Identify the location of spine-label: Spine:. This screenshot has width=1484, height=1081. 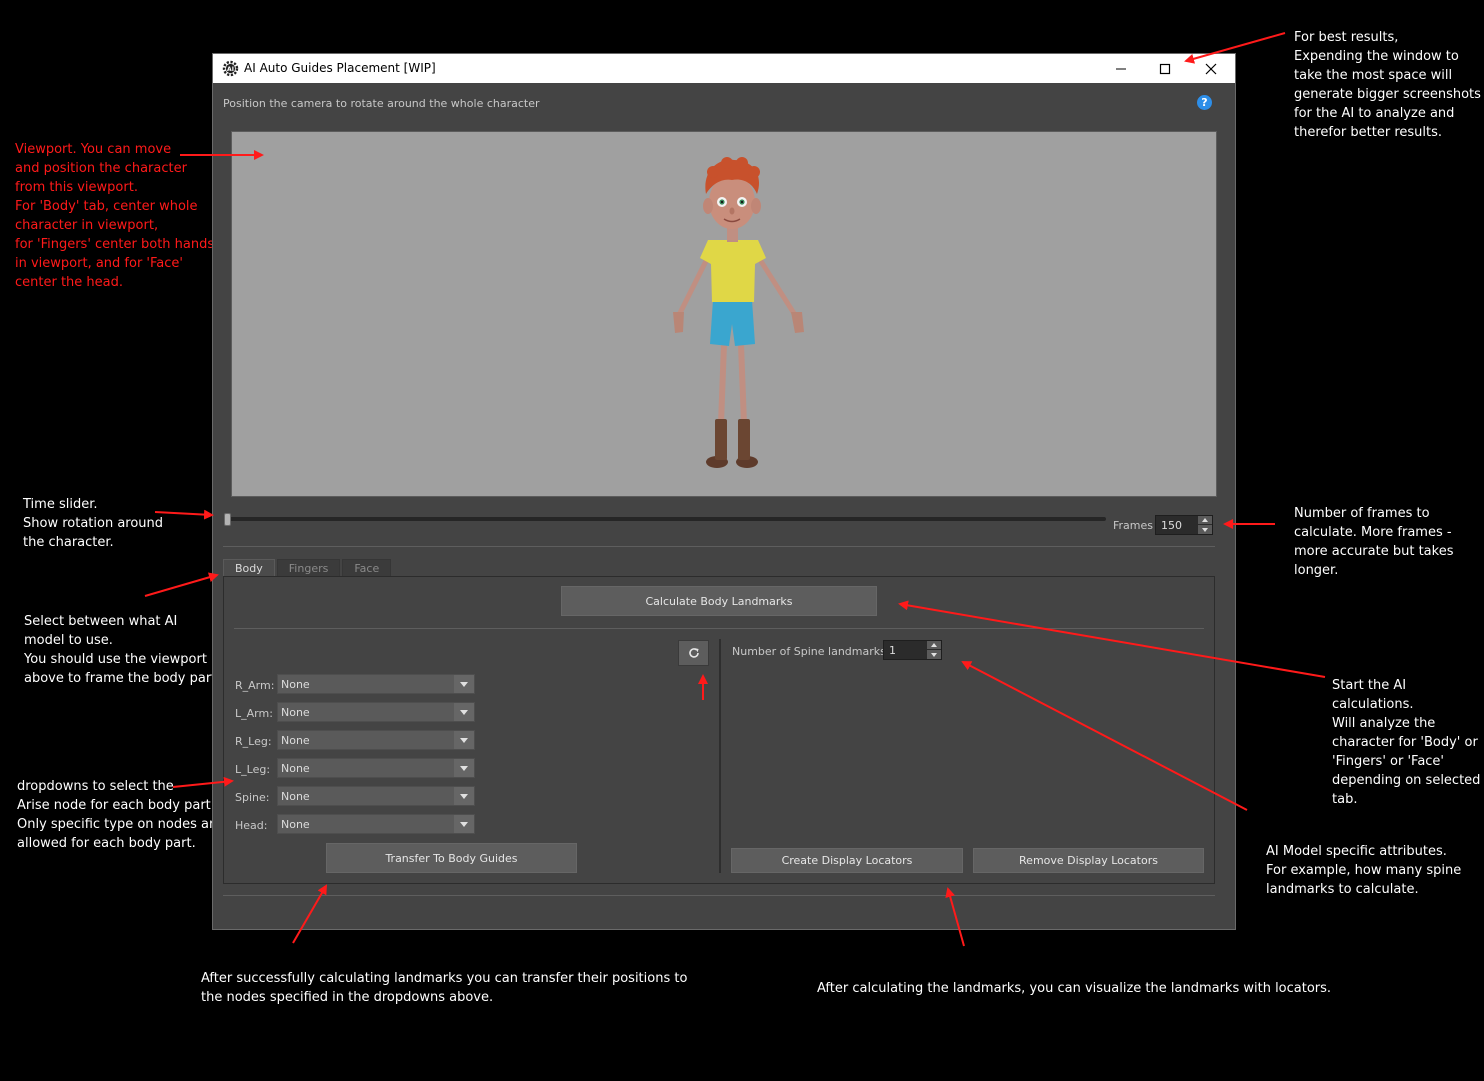
(252, 797).